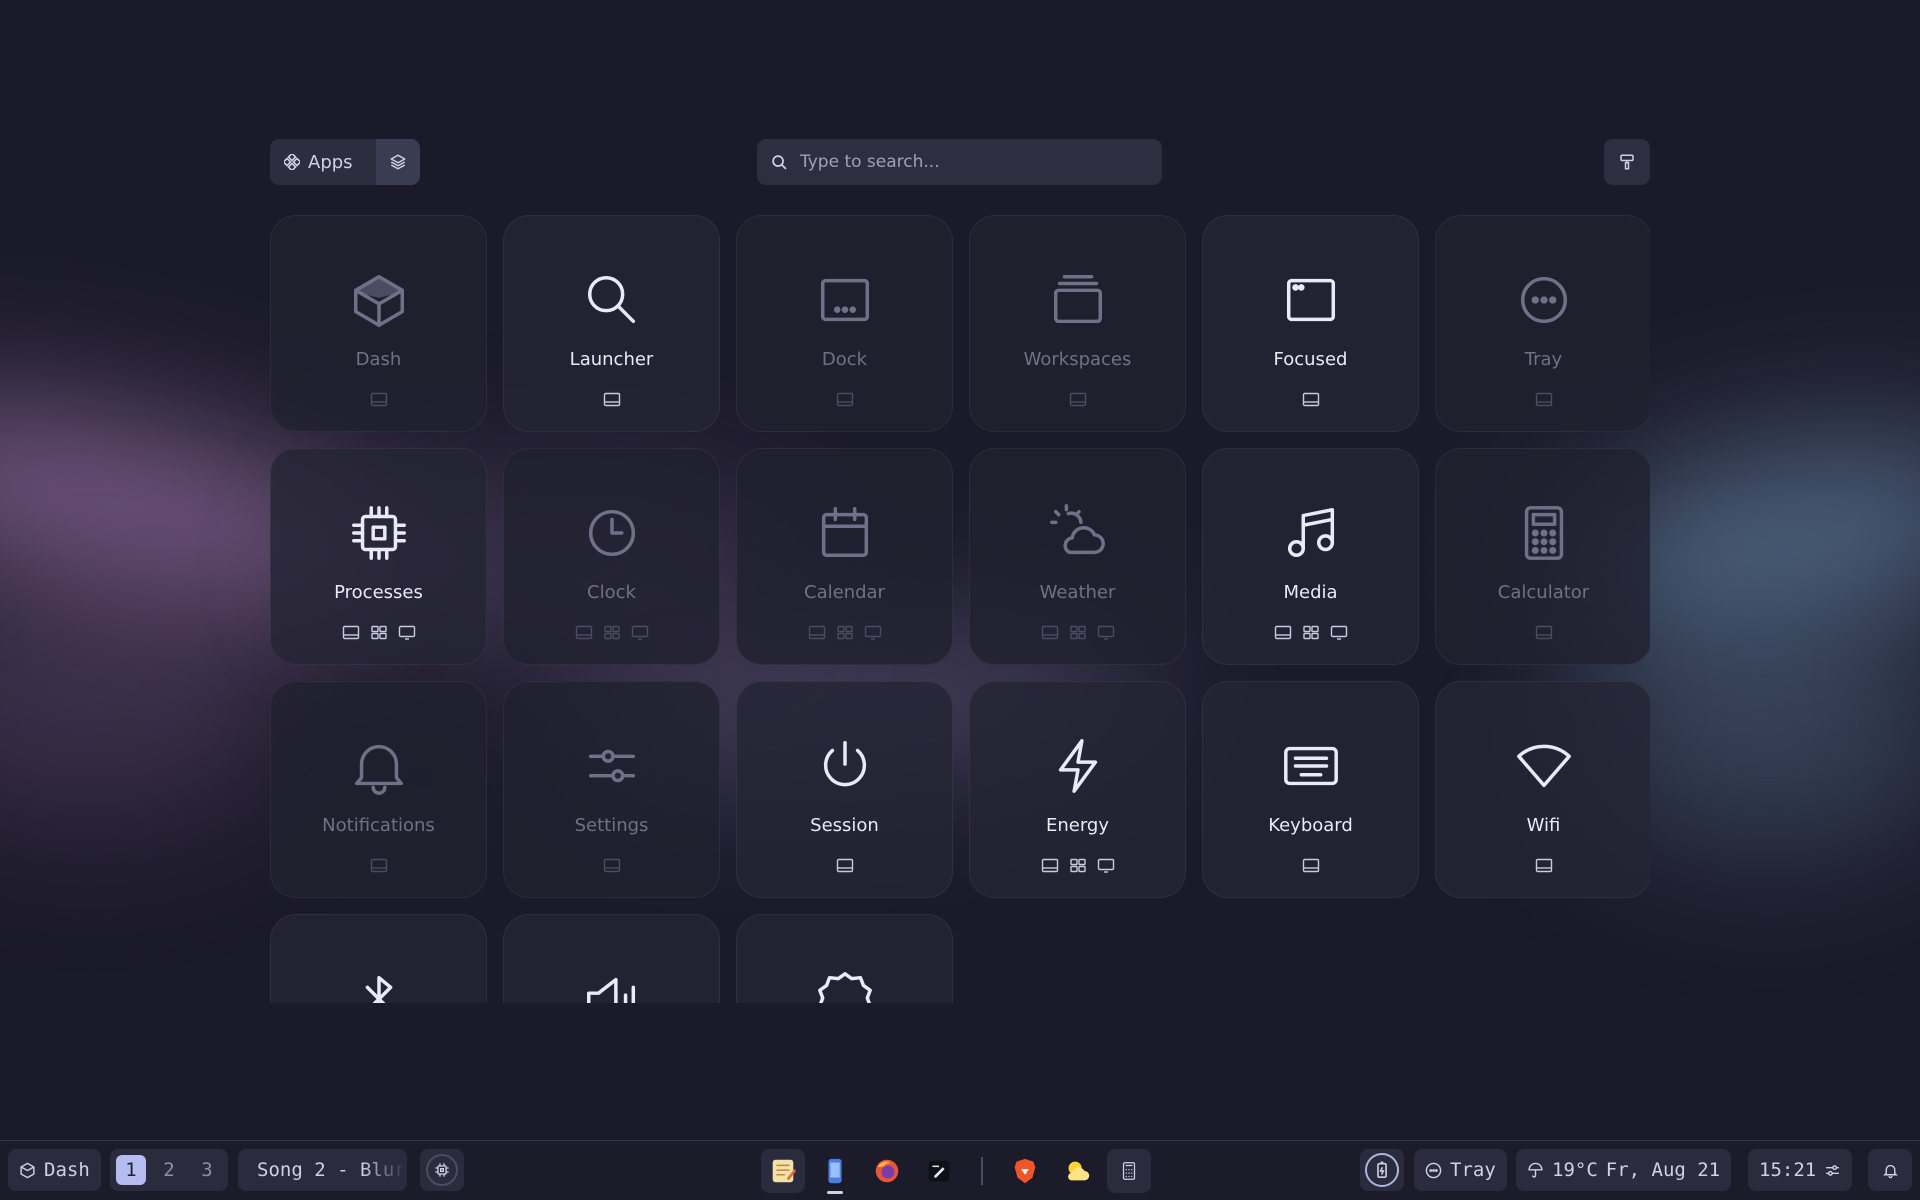 Image resolution: width=1920 pixels, height=1200 pixels. I want to click on widget-tile-session: Session, so click(844, 789).